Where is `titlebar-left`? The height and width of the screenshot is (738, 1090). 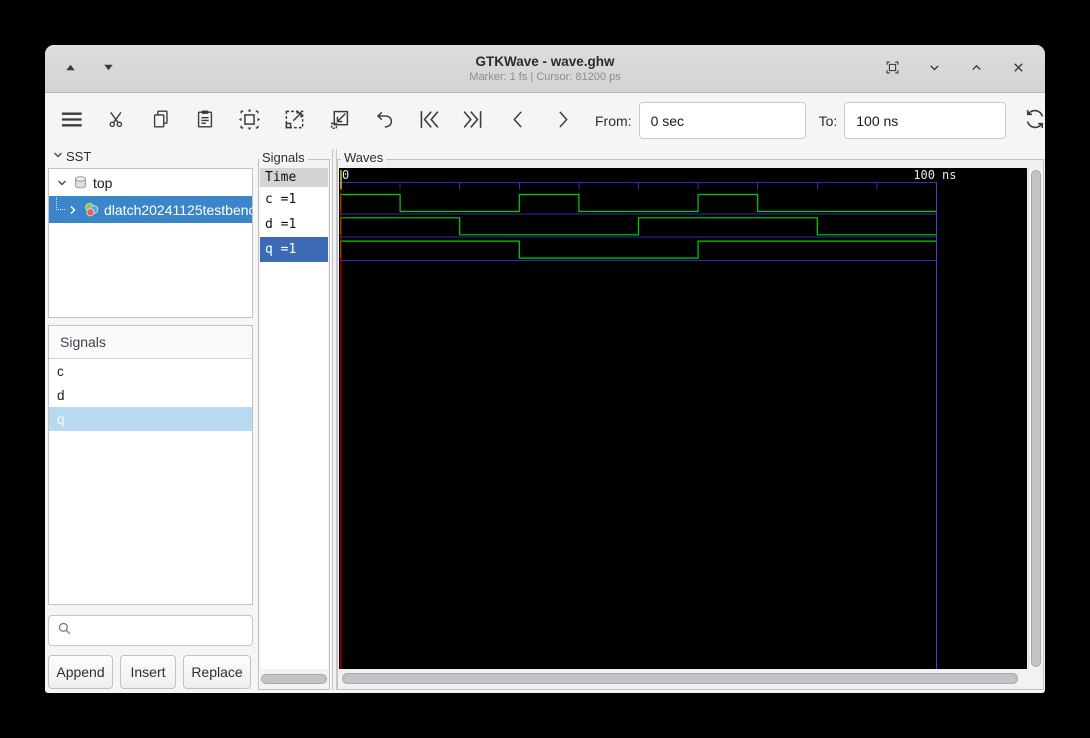 titlebar-left is located at coordinates (89, 68).